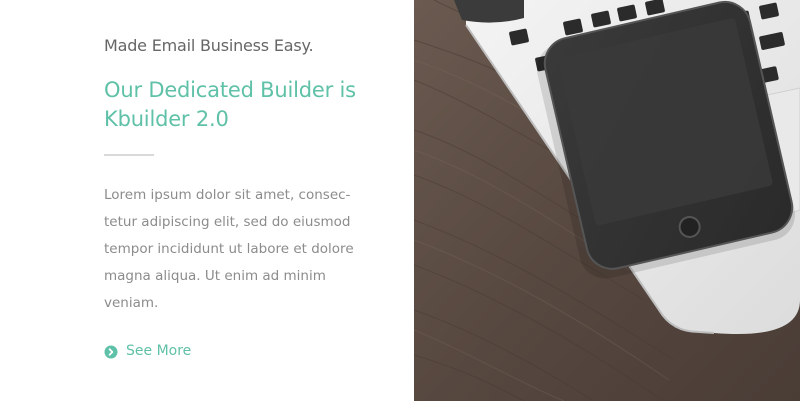  What do you see at coordinates (209, 45) in the screenshot?
I see `kicker-text: Made Email Business Easy.` at bounding box center [209, 45].